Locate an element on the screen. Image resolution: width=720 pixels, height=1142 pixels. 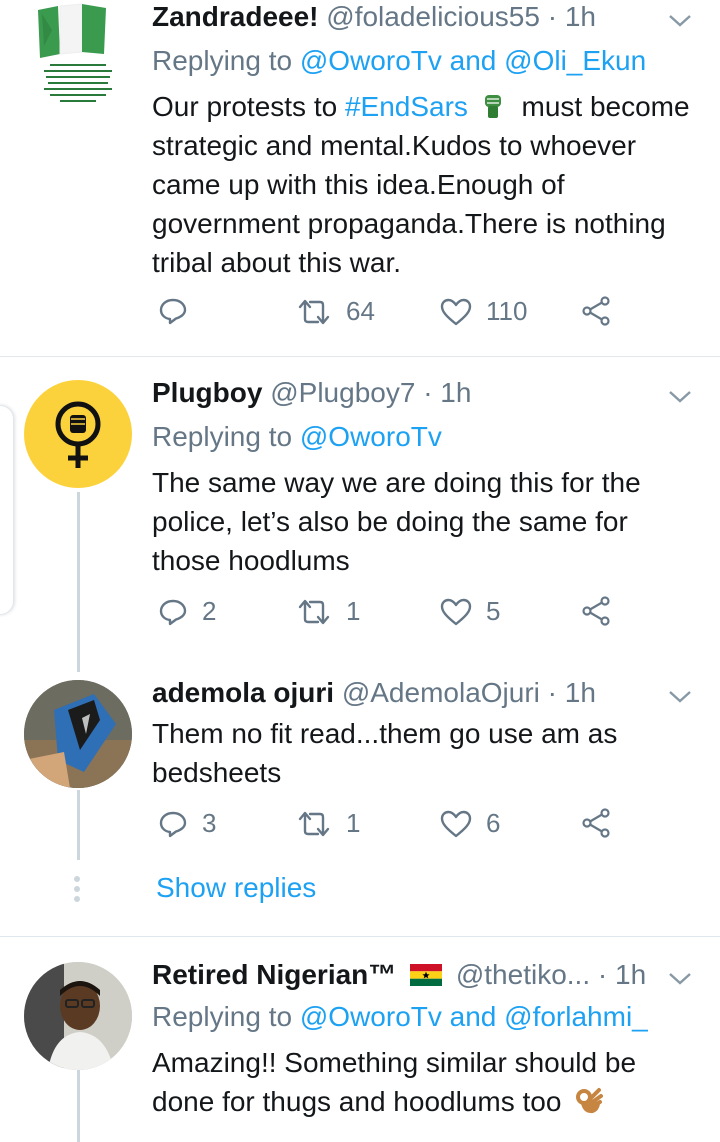
reply-count: 3 is located at coordinates (209, 823).